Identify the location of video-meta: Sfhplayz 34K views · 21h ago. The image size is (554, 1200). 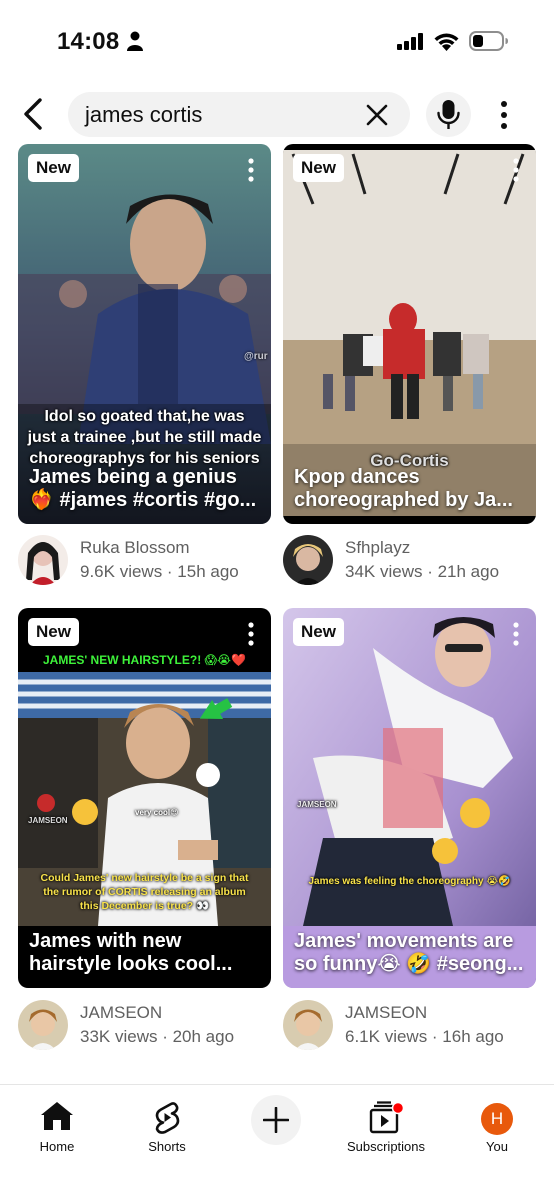
(410, 565).